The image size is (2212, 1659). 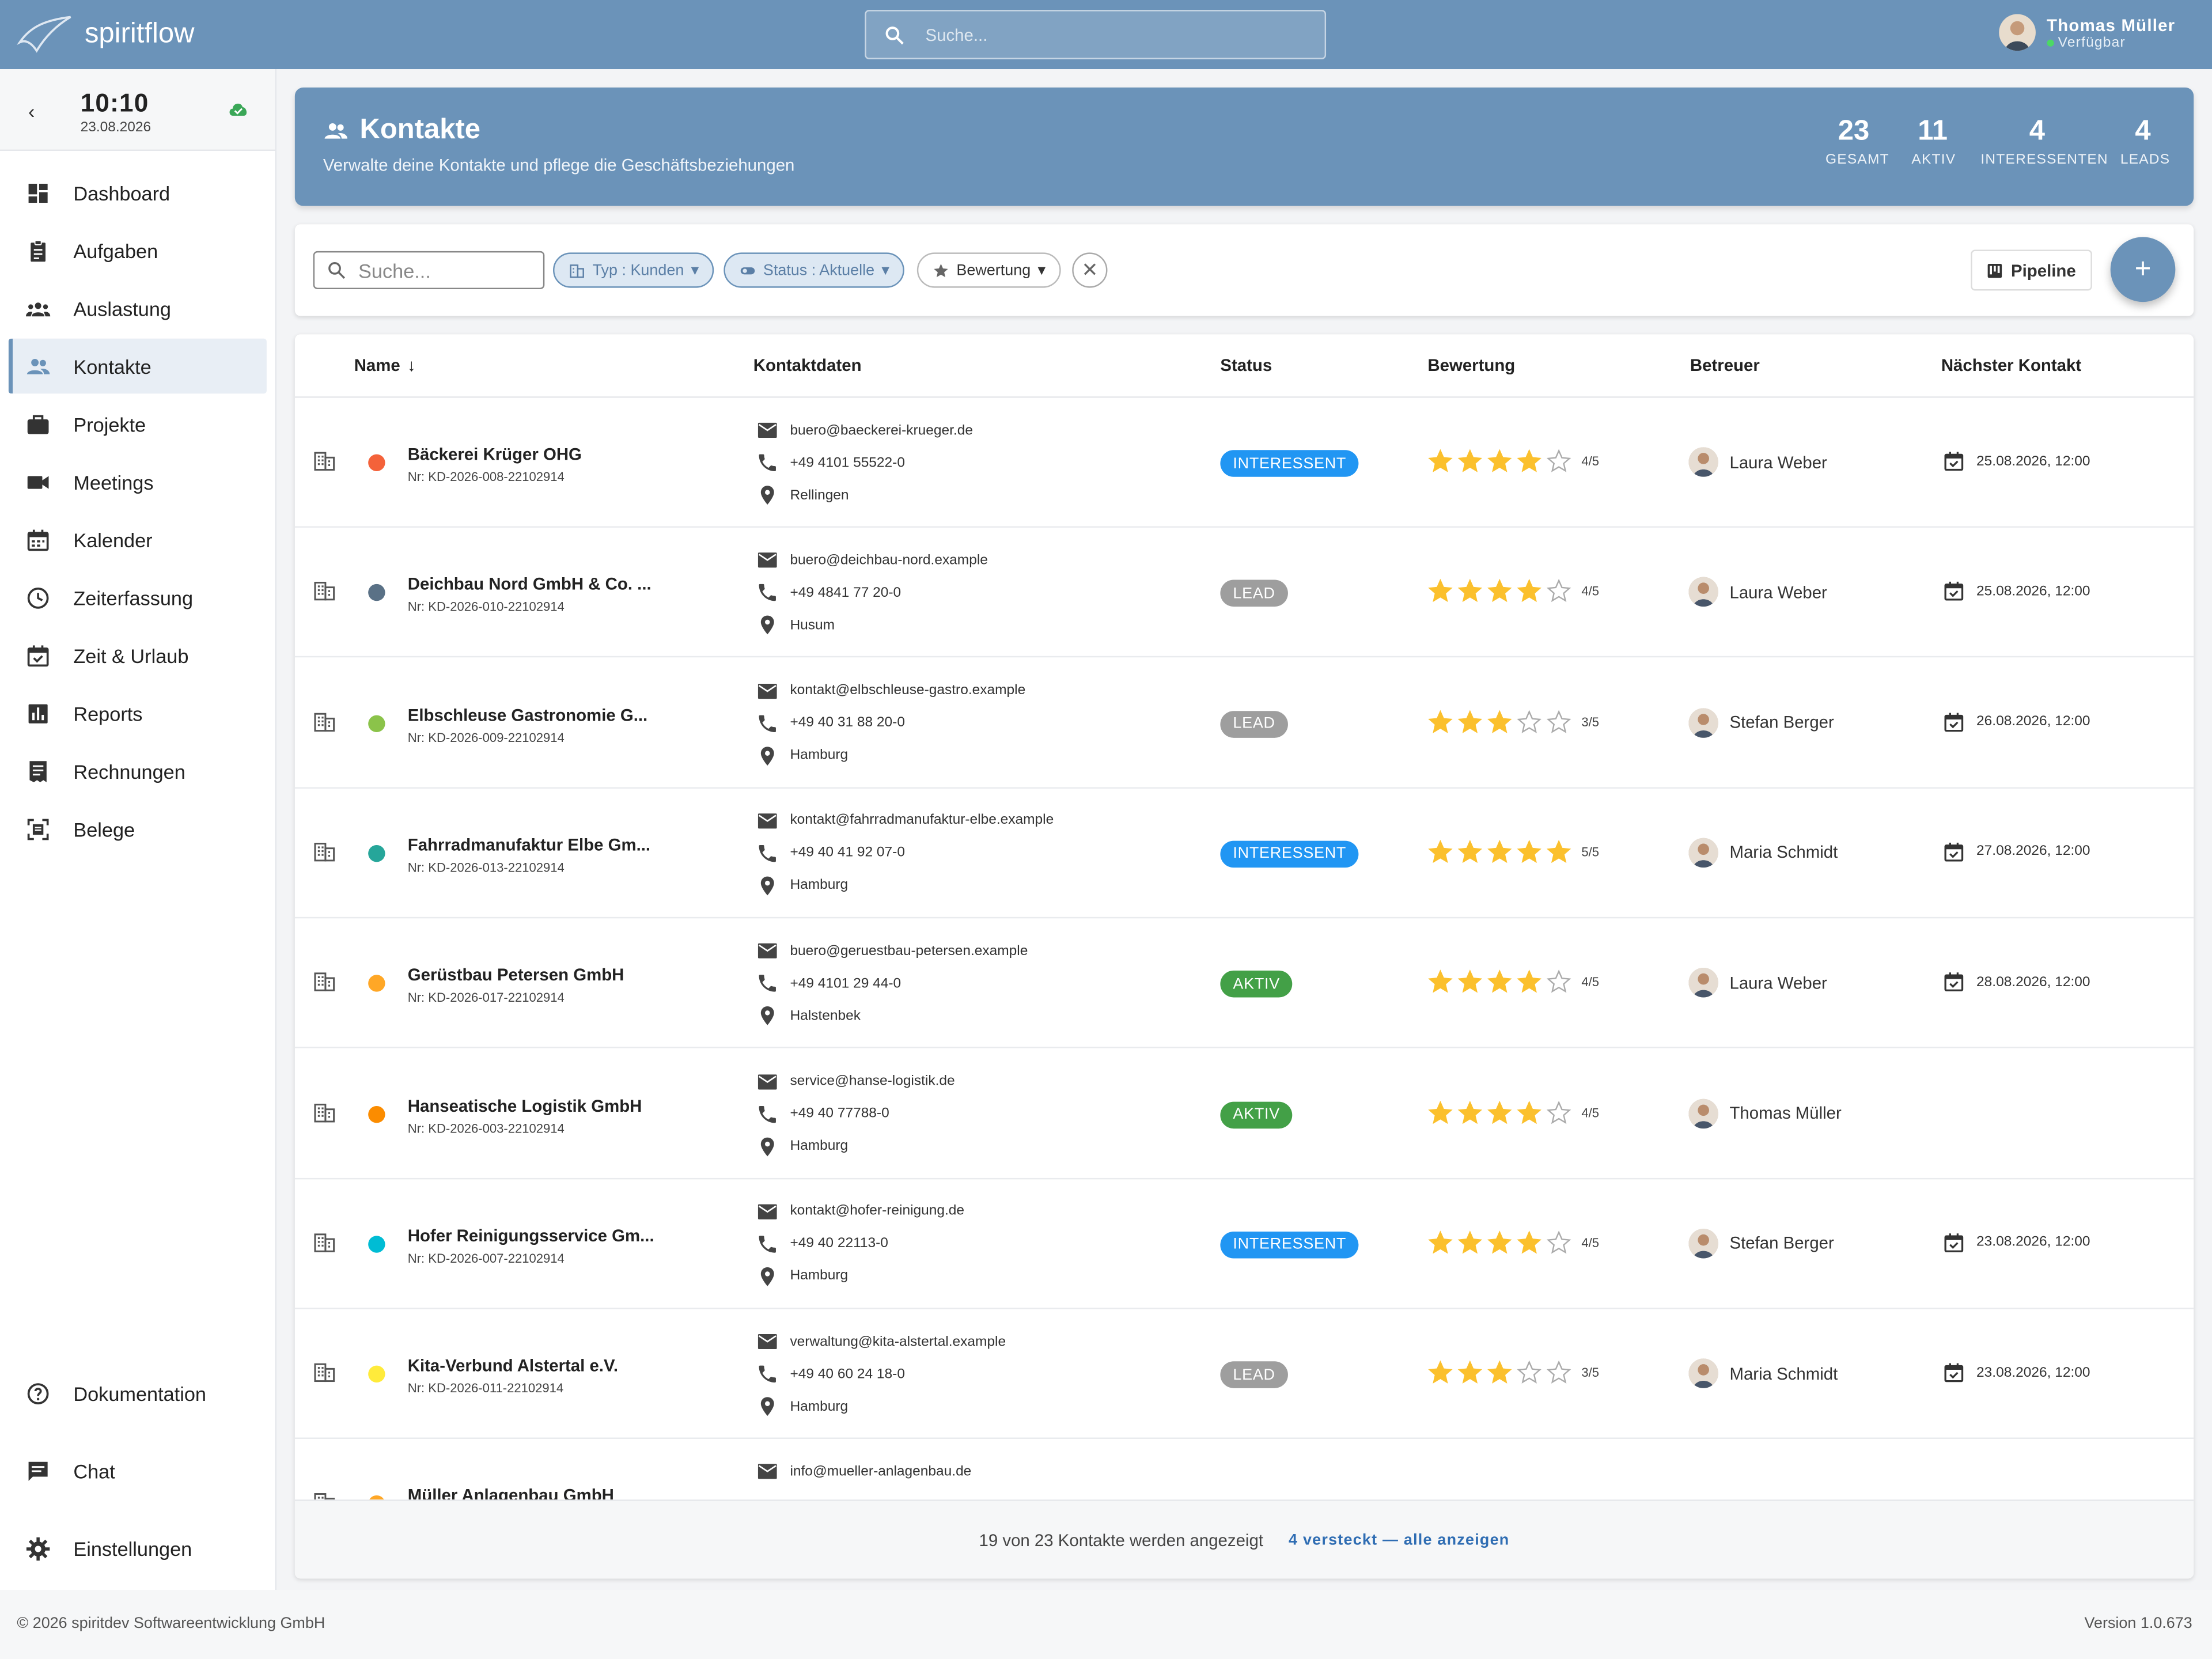 I want to click on sidebar-item-dashboard: Dashboard, so click(x=138, y=193).